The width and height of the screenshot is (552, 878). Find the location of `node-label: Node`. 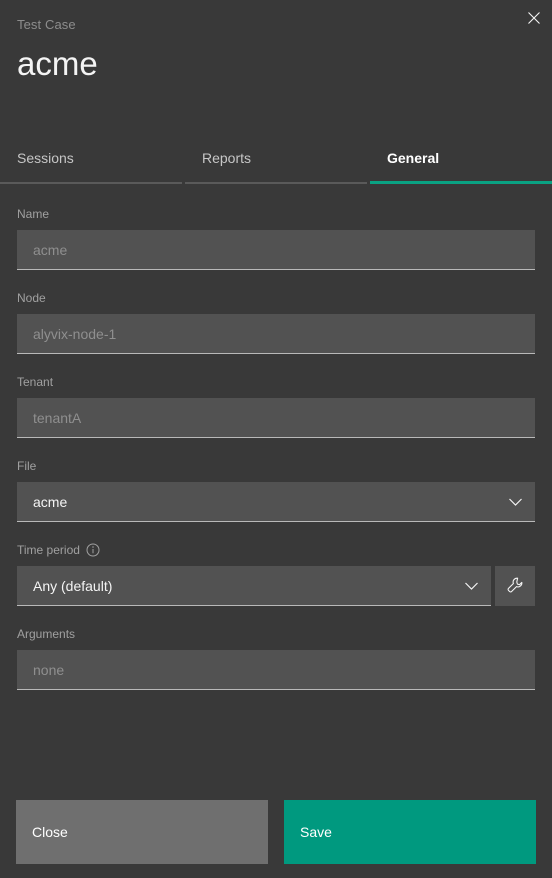

node-label: Node is located at coordinates (31, 298).